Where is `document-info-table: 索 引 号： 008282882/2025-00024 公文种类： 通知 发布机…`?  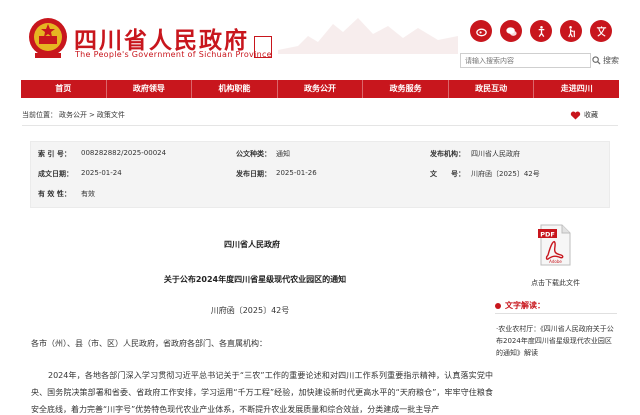 document-info-table: 索 引 号： 008282882/2025-00024 公文种类： 通知 发布机… is located at coordinates (320, 174).